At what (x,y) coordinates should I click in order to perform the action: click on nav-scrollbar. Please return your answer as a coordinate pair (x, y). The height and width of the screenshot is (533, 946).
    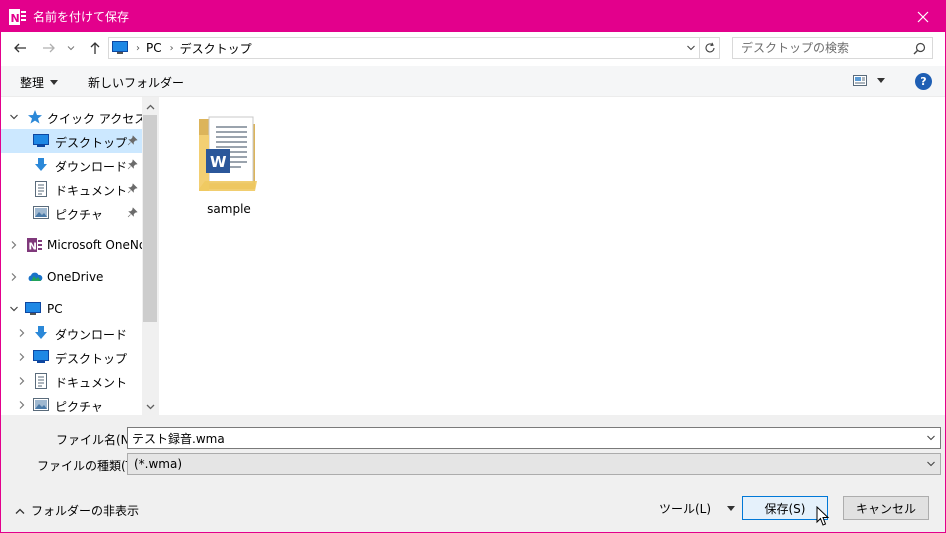
    Looking at the image, I should click on (150, 256).